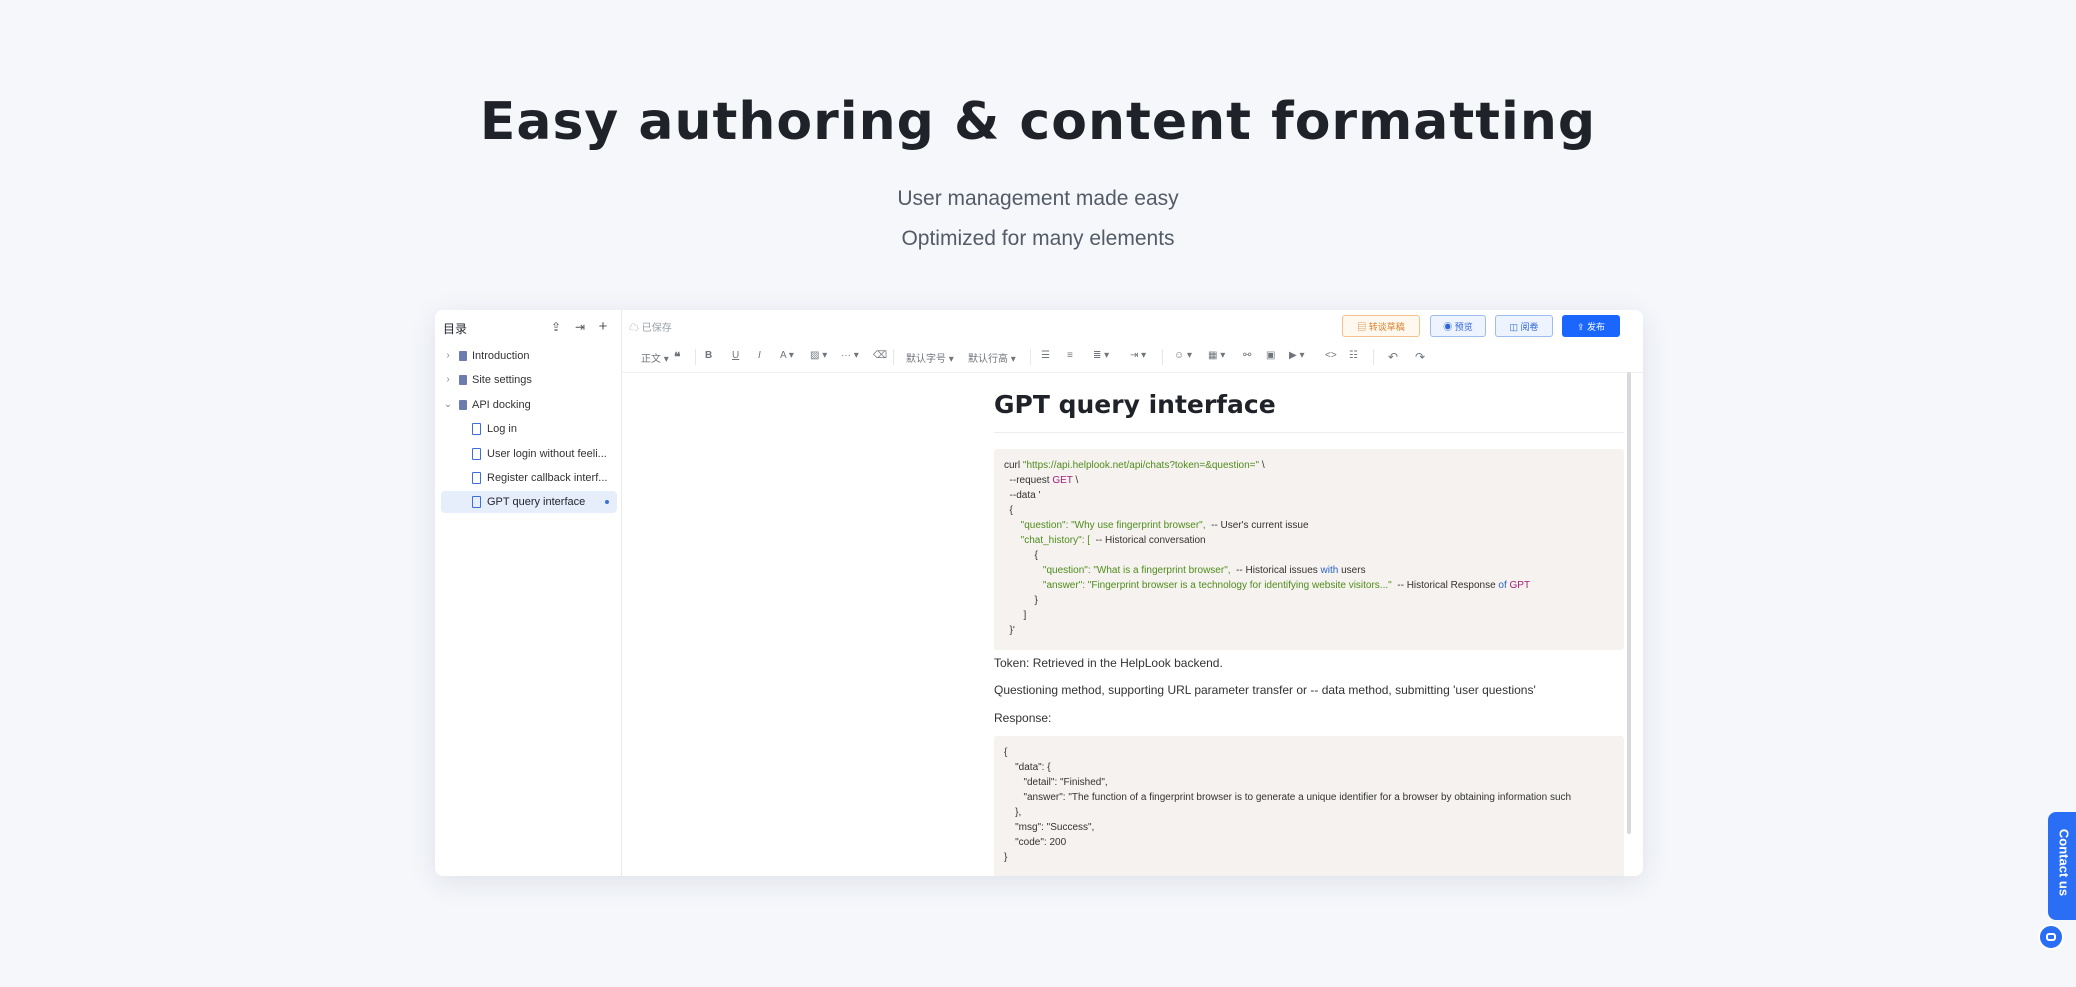 Image resolution: width=2076 pixels, height=987 pixels. Describe the element at coordinates (529, 405) in the screenshot. I see `sidebar-item-api-docking: ⌄ API docking` at that location.